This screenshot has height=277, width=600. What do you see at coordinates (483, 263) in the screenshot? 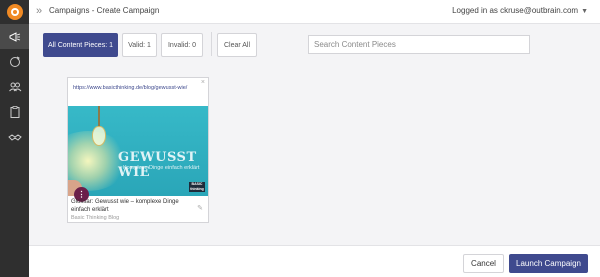
I see `cancel-button: Cancel` at bounding box center [483, 263].